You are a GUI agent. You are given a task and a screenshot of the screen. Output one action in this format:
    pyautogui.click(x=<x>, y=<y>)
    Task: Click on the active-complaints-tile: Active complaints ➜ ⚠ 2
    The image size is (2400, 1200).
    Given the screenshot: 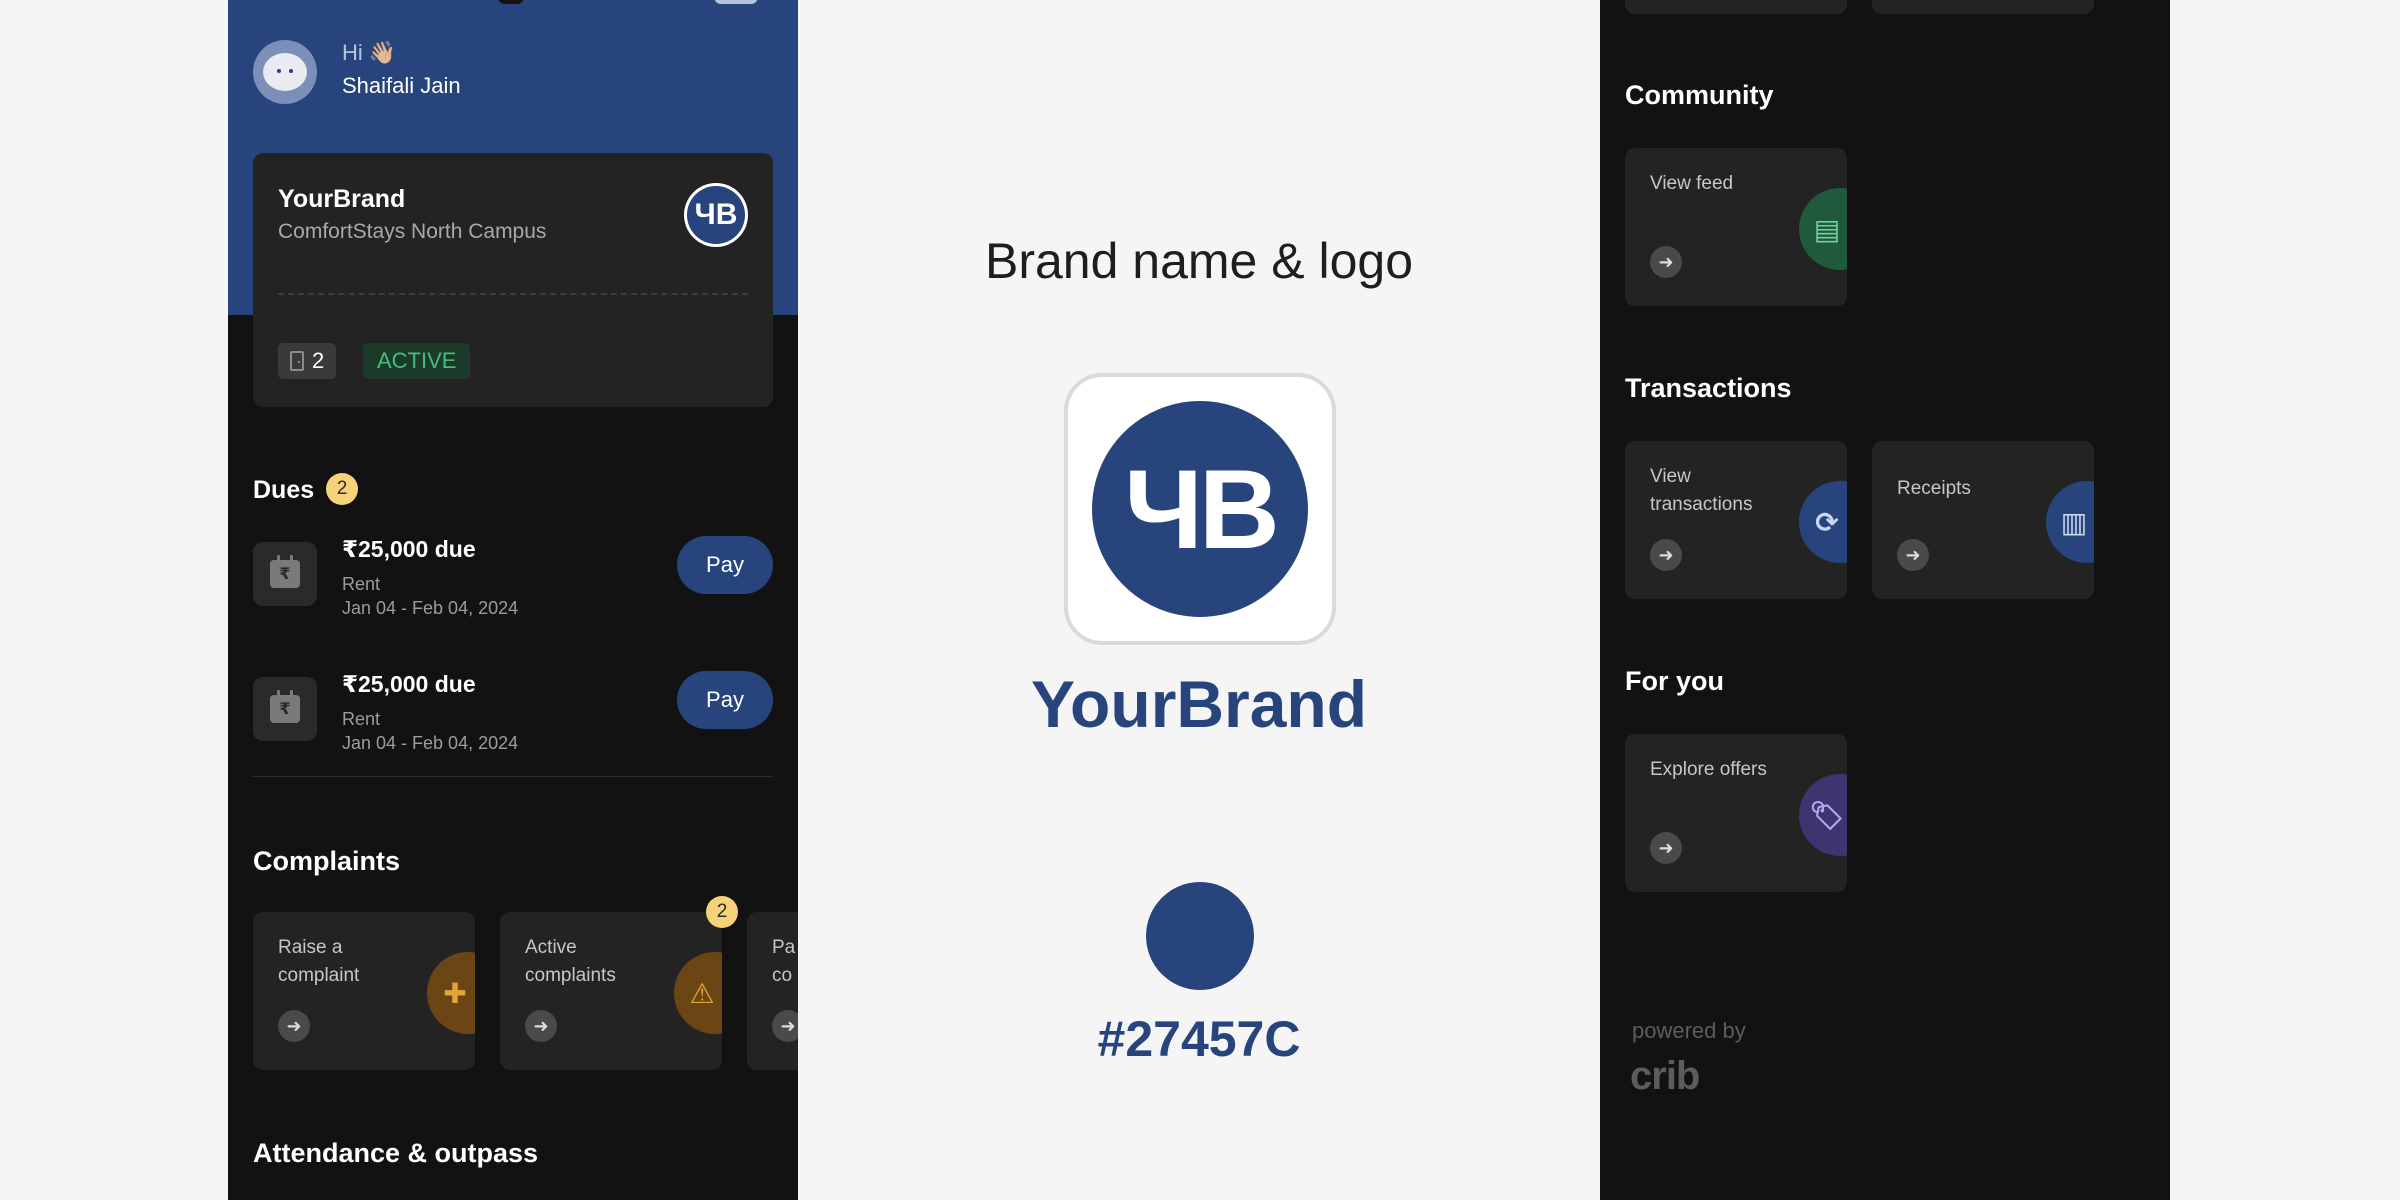 What is the action you would take?
    pyautogui.click(x=619, y=983)
    